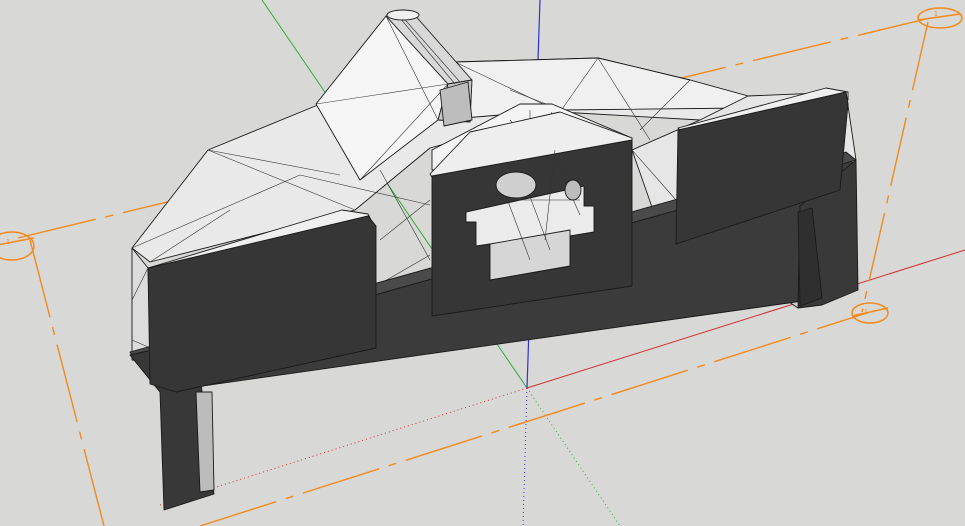 The height and width of the screenshot is (526, 965). I want to click on keyhole-peg, so click(516, 185).